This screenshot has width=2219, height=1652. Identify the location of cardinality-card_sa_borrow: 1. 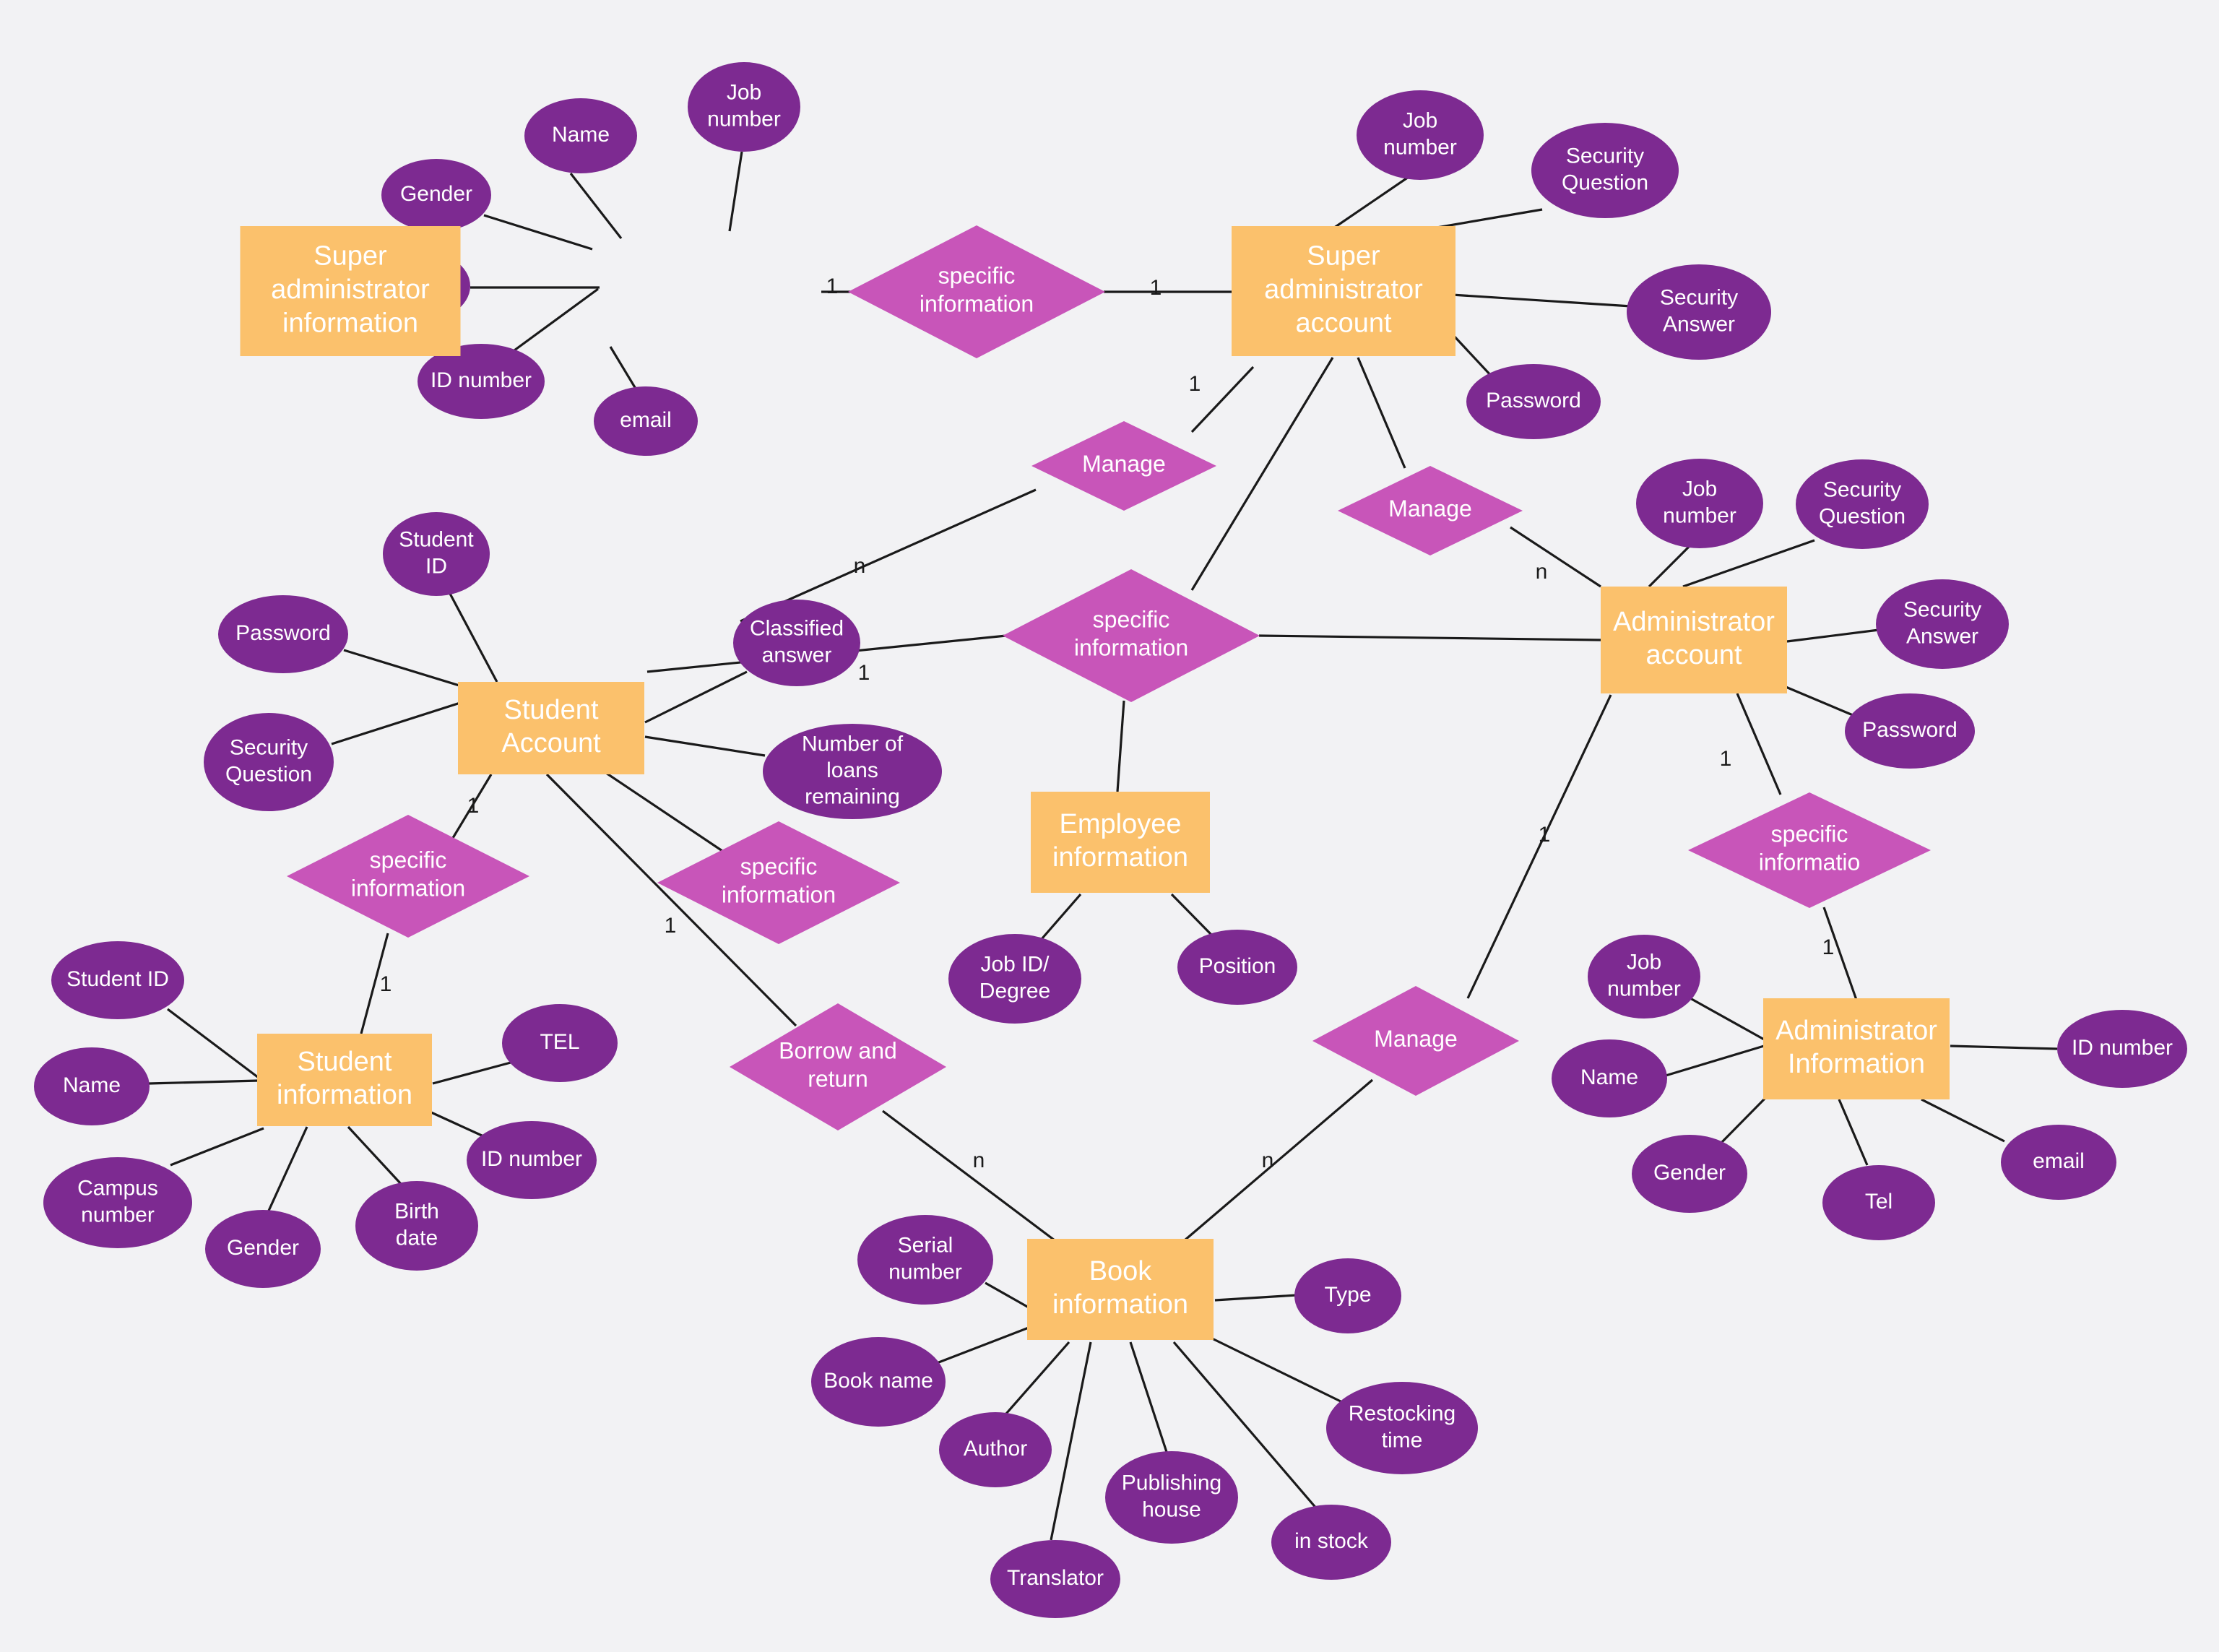
(671, 926).